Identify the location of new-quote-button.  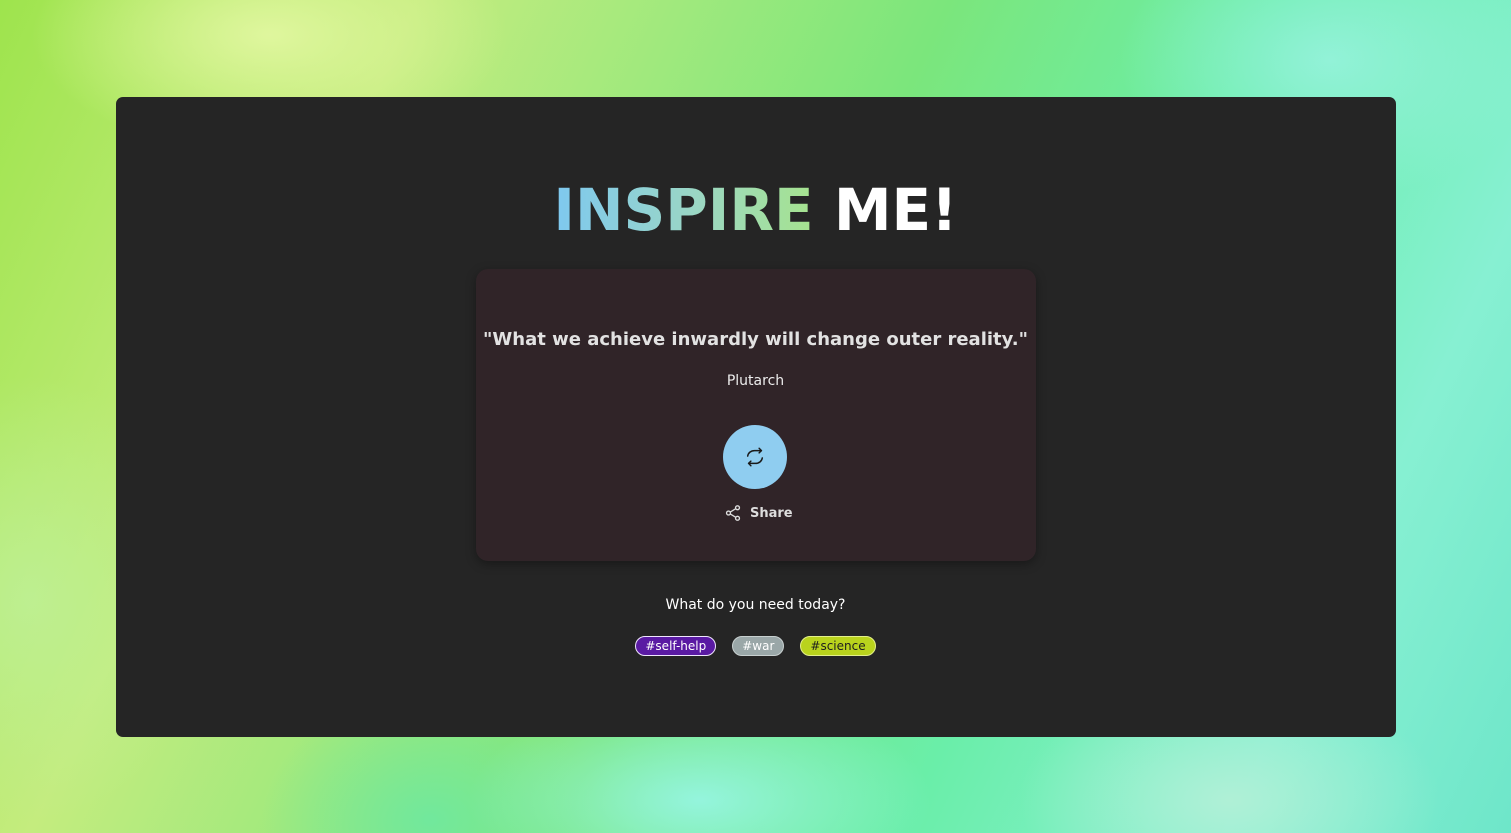
(755, 457).